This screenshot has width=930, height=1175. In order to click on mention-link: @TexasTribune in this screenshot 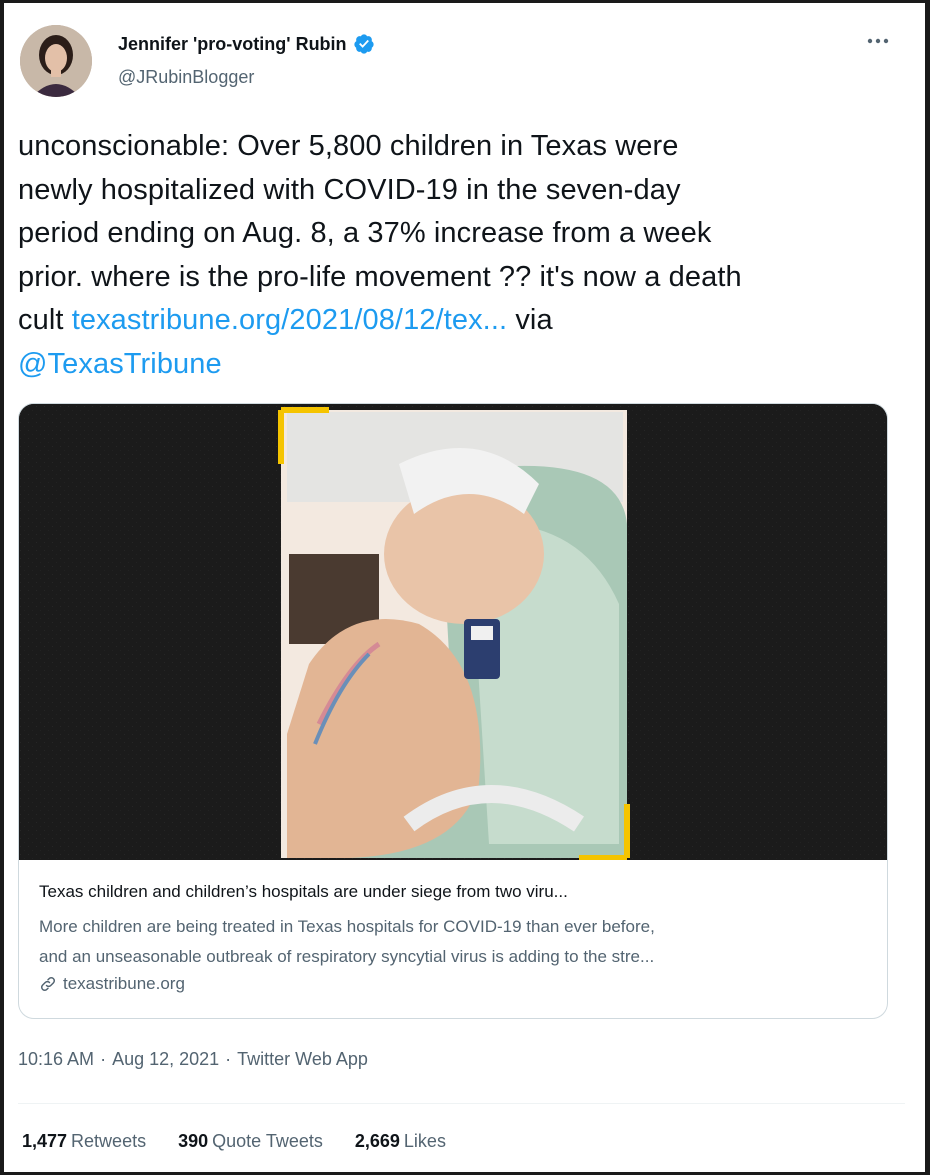, I will do `click(120, 364)`.